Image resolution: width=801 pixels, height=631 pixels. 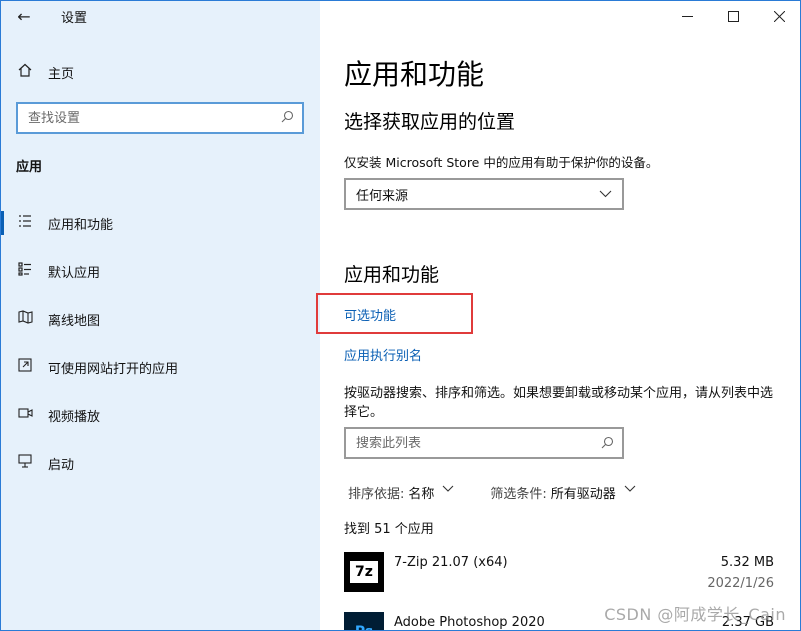 I want to click on minimize-button, so click(x=687, y=16).